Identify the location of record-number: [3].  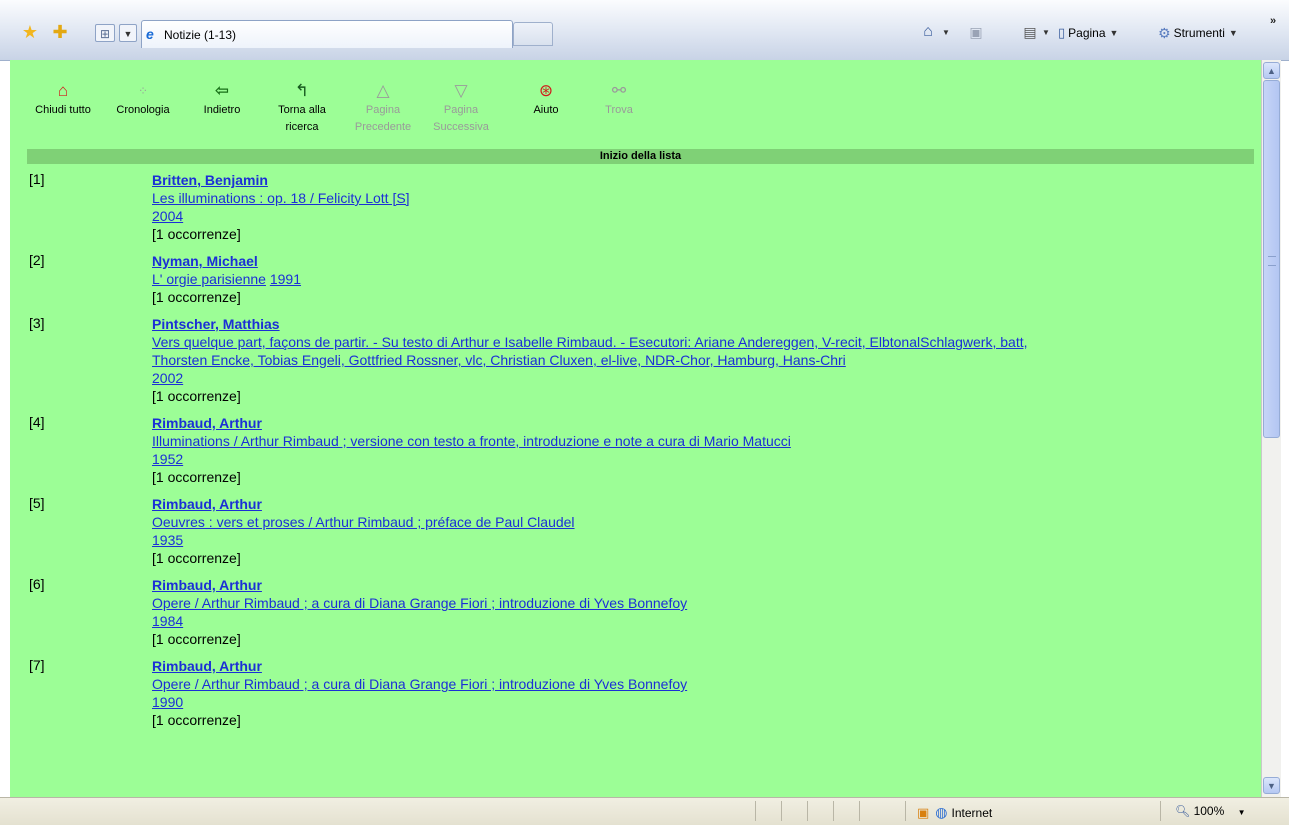
(37, 323).